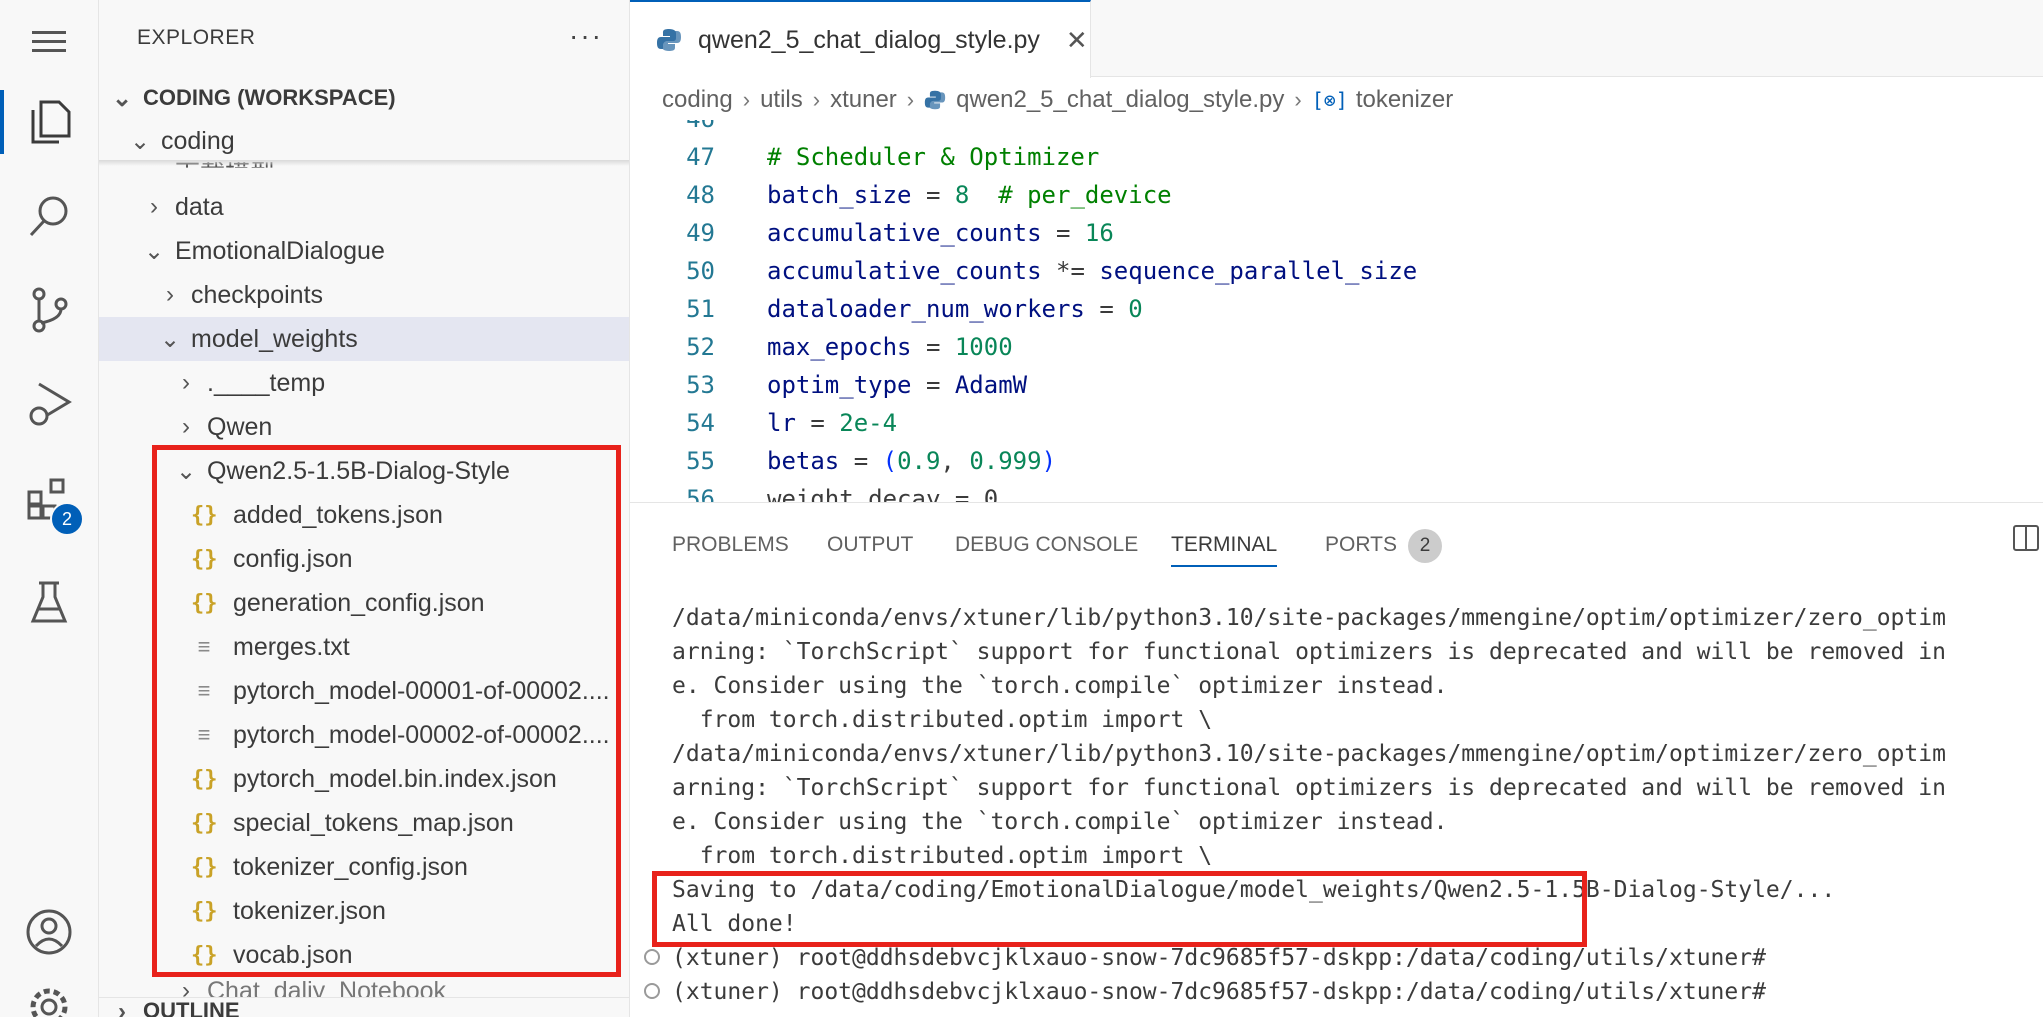 The width and height of the screenshot is (2043, 1018). I want to click on code-line: 47 # Scheduler & Optimizer, so click(893, 157).